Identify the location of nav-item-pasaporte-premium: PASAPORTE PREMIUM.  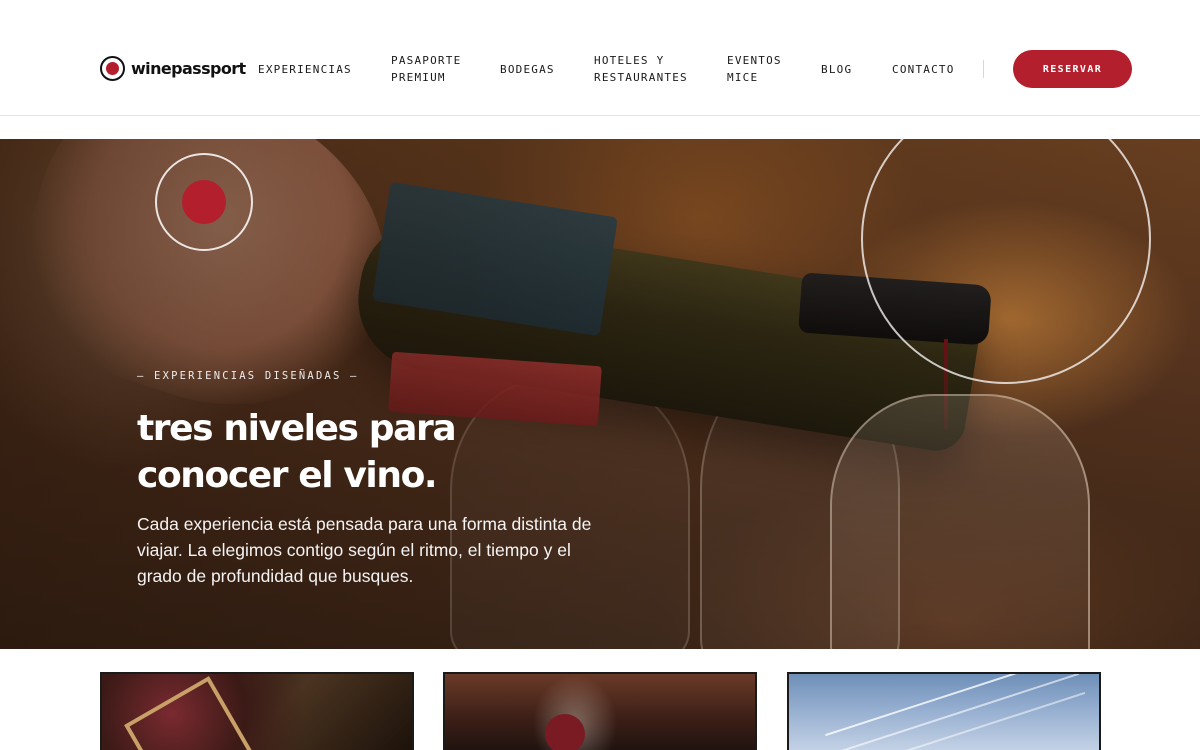
(426, 69).